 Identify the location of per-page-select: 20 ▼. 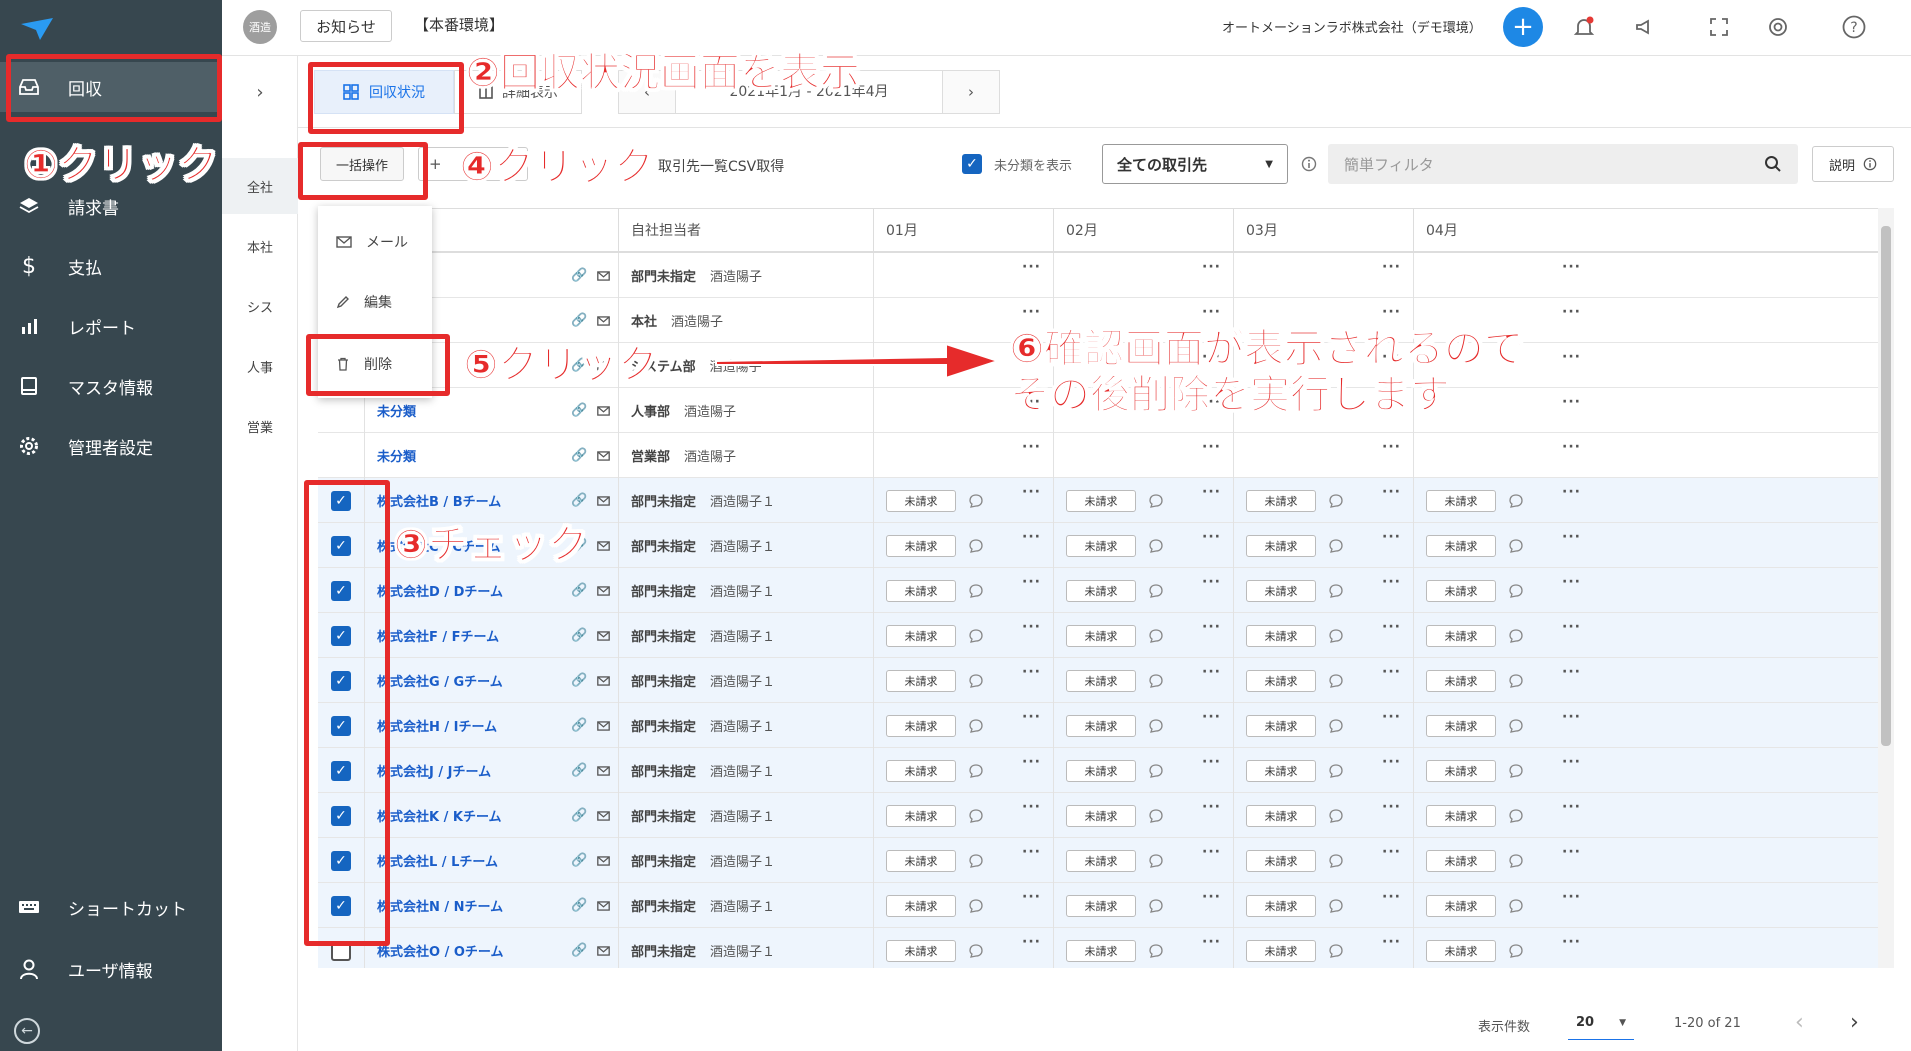
(1601, 1023).